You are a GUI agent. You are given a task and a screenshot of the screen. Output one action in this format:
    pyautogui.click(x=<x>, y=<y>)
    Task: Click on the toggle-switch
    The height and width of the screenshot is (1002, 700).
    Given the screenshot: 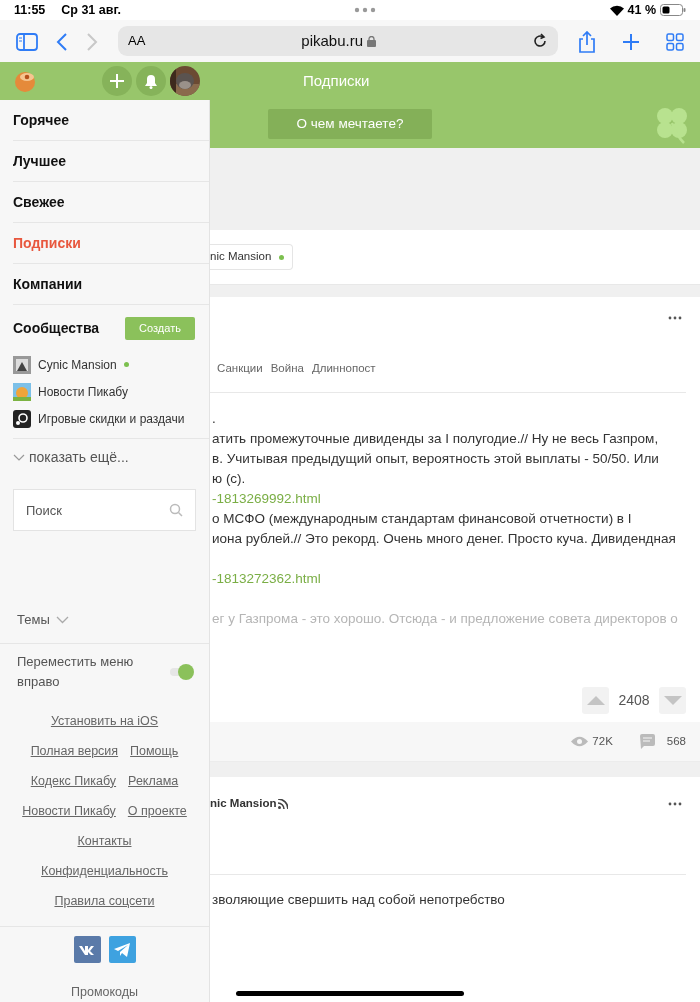 What is the action you would take?
    pyautogui.click(x=182, y=672)
    